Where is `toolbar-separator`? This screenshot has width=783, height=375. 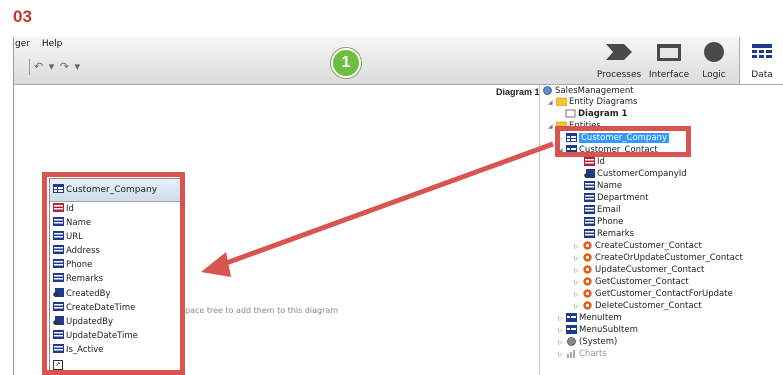 toolbar-separator is located at coordinates (29, 67).